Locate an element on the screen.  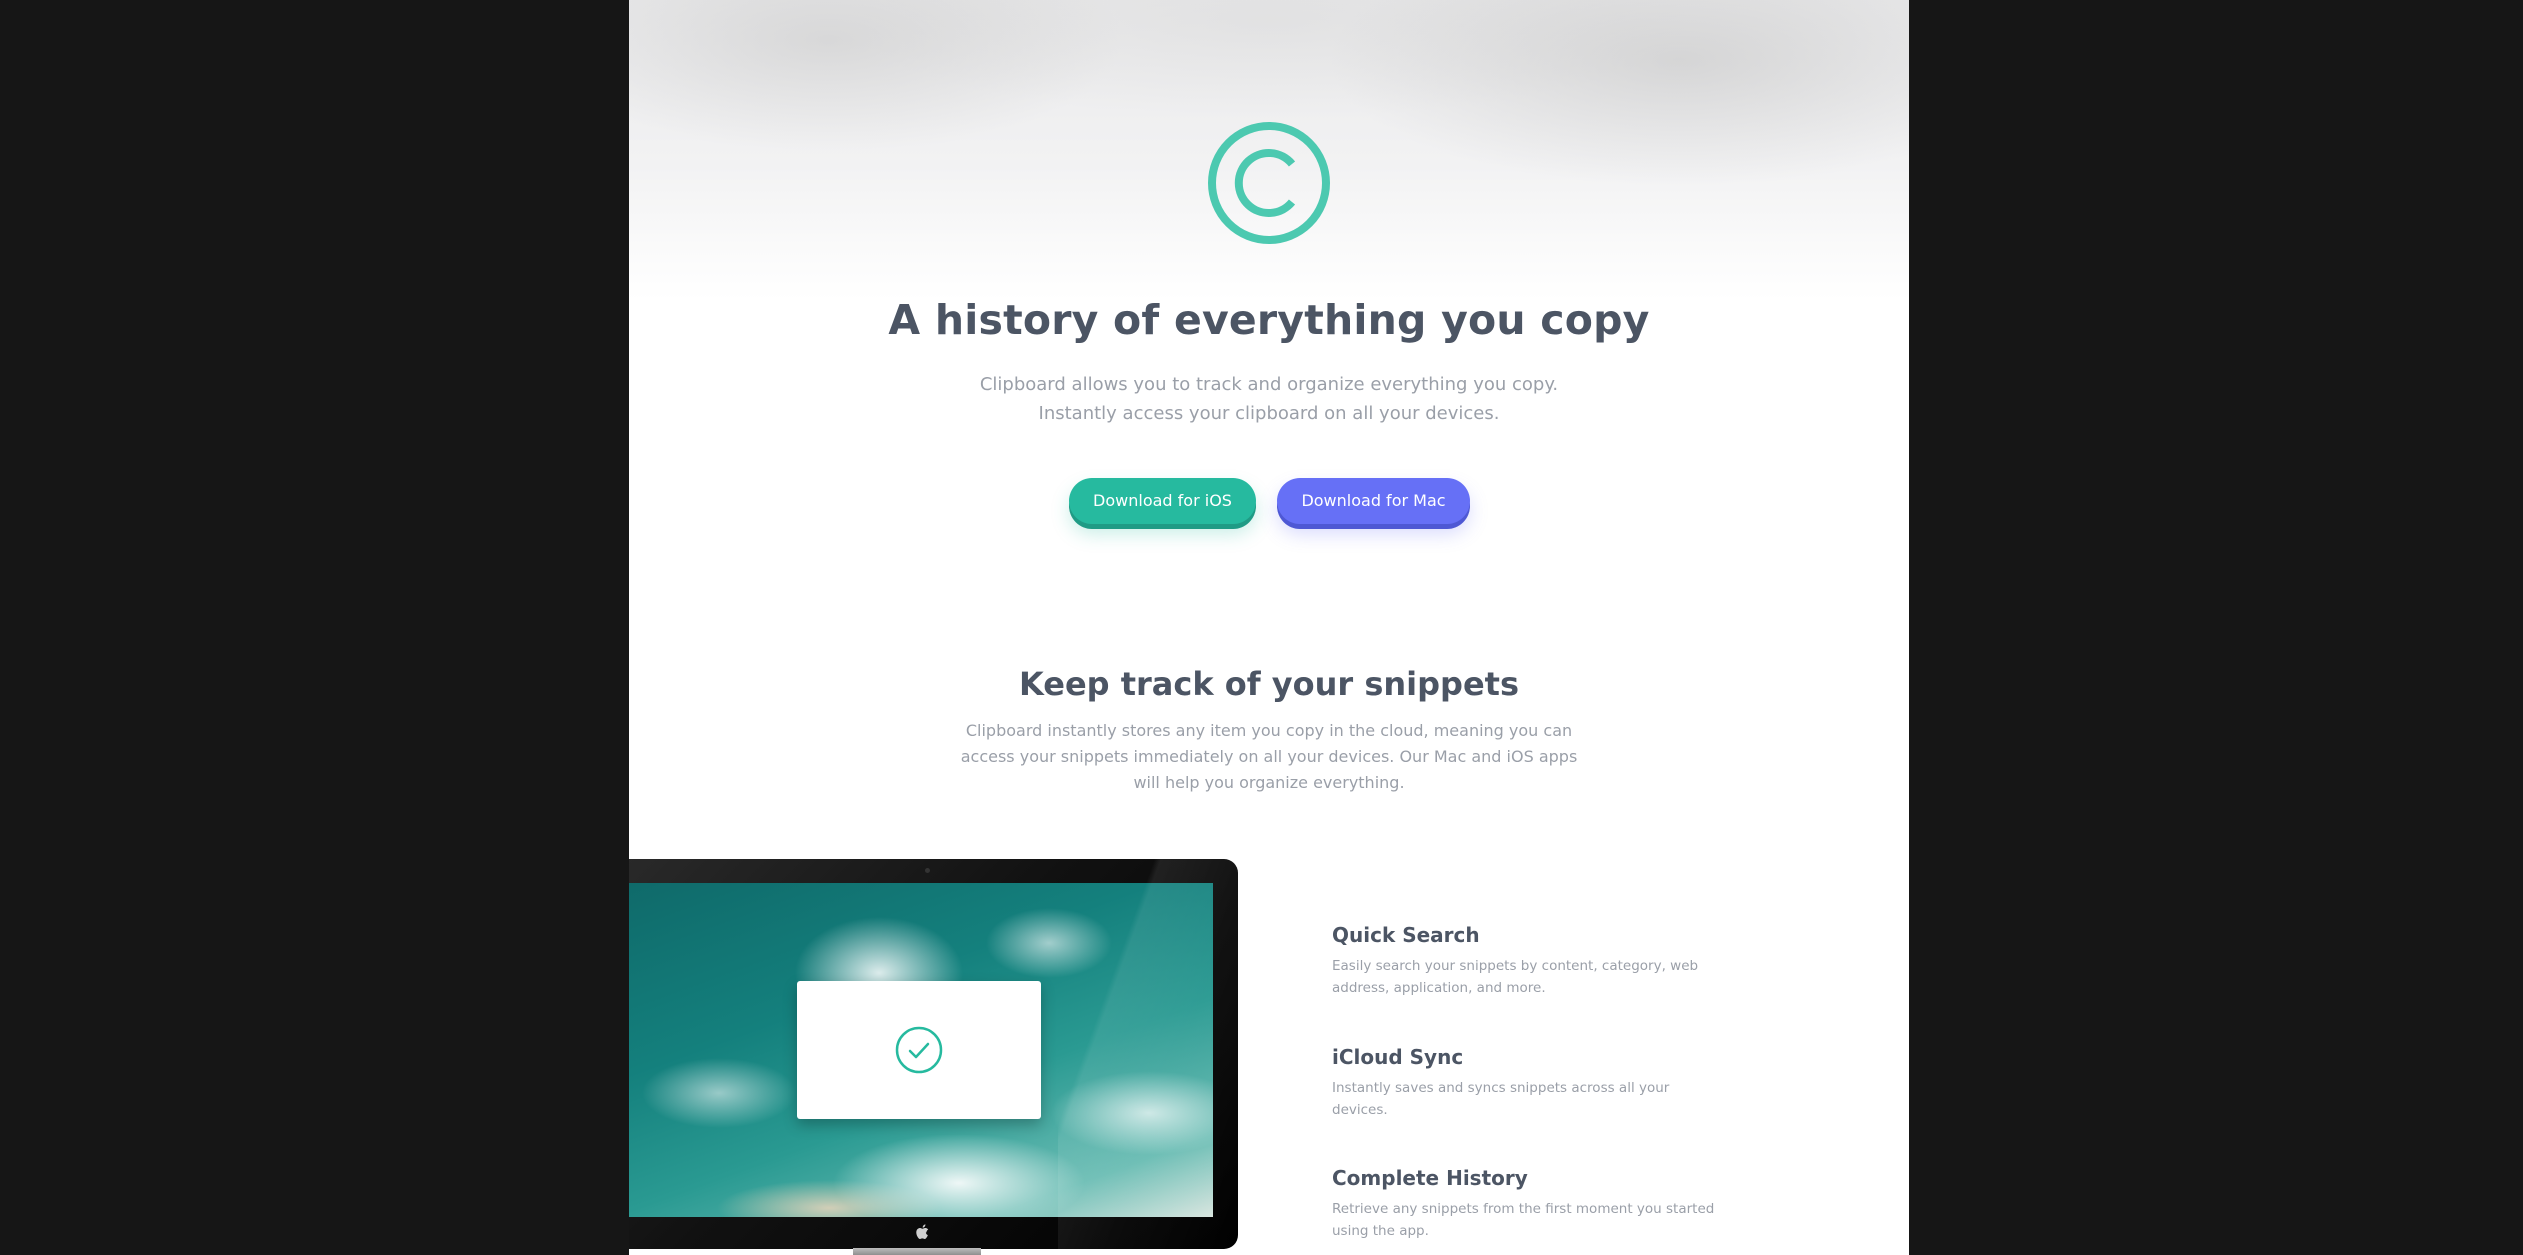
feature-title: Quick Search is located at coordinates (1406, 935).